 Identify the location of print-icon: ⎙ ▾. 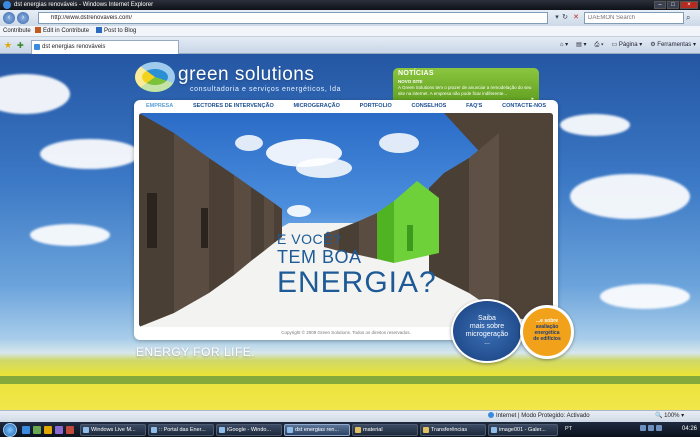
(599, 45).